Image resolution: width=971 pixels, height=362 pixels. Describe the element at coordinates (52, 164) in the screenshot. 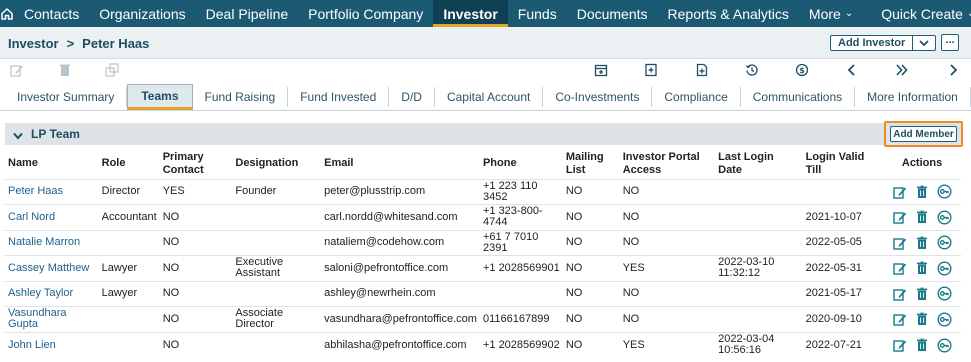

I see `col-header-name: Name` at that location.